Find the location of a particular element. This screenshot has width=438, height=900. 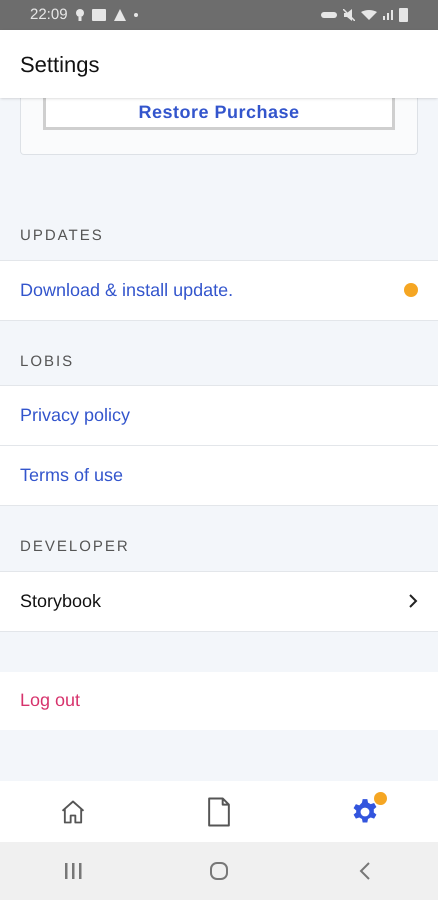

dot-icon is located at coordinates (136, 15).